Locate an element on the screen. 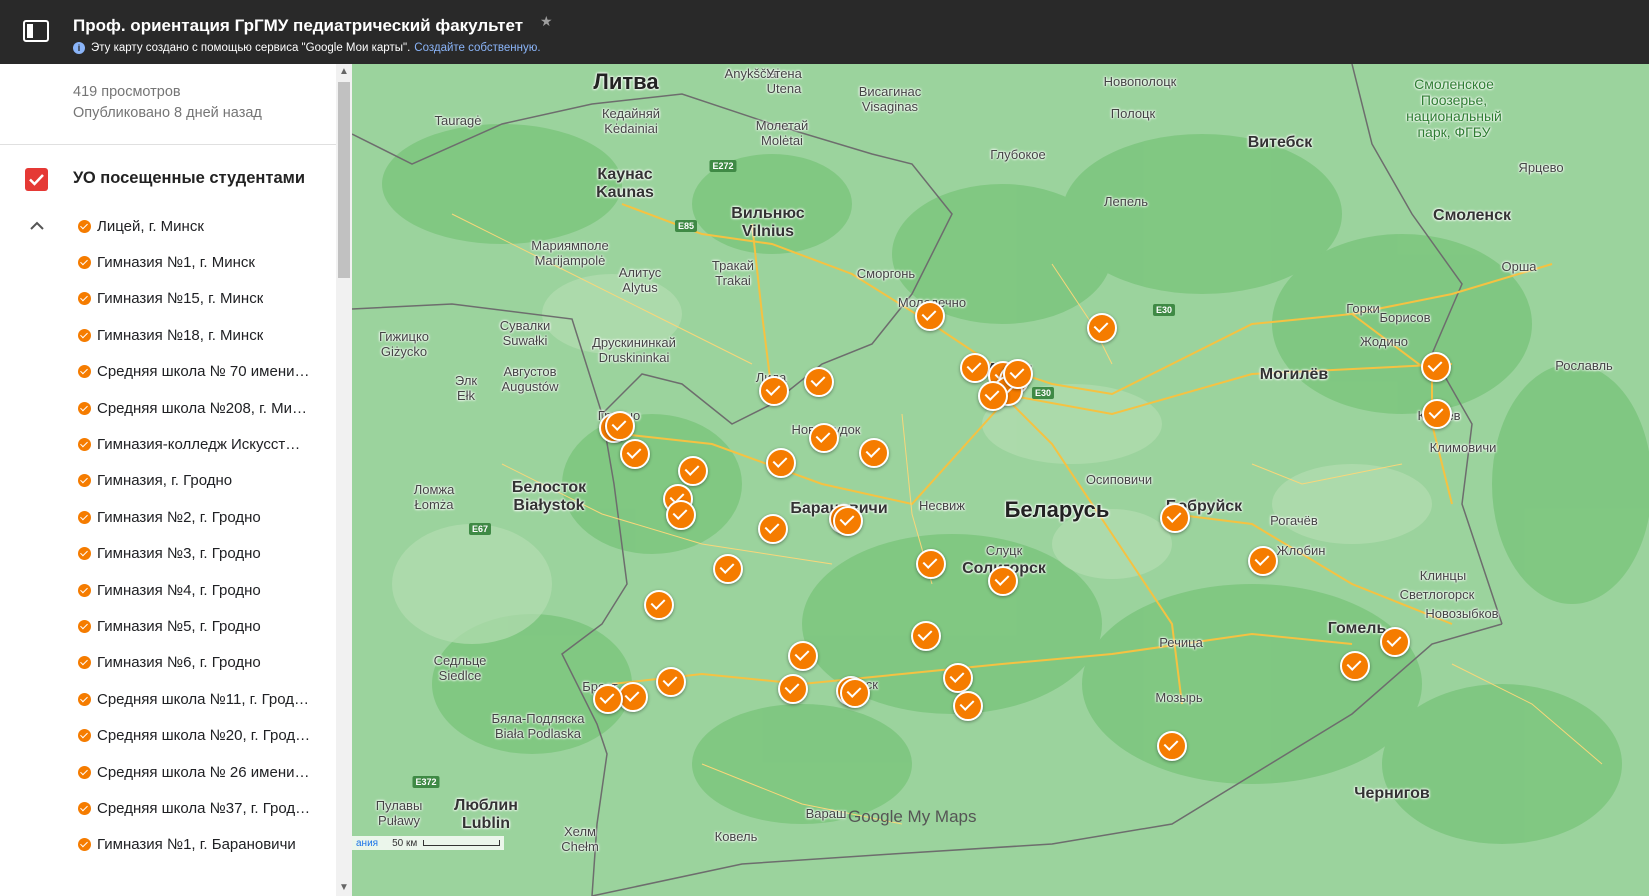 This screenshot has width=1649, height=896. list-item-label: Гимназия №5, г. Гродно is located at coordinates (179, 626).